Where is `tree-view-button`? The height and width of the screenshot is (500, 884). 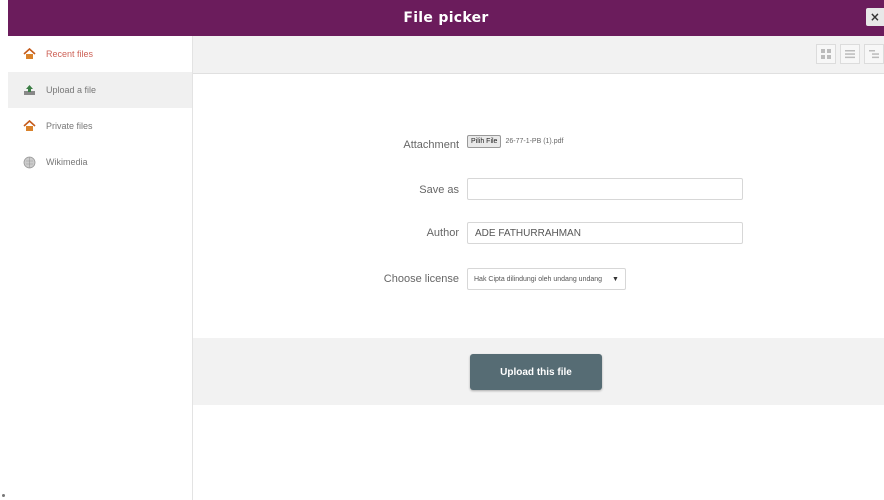
tree-view-button is located at coordinates (874, 54).